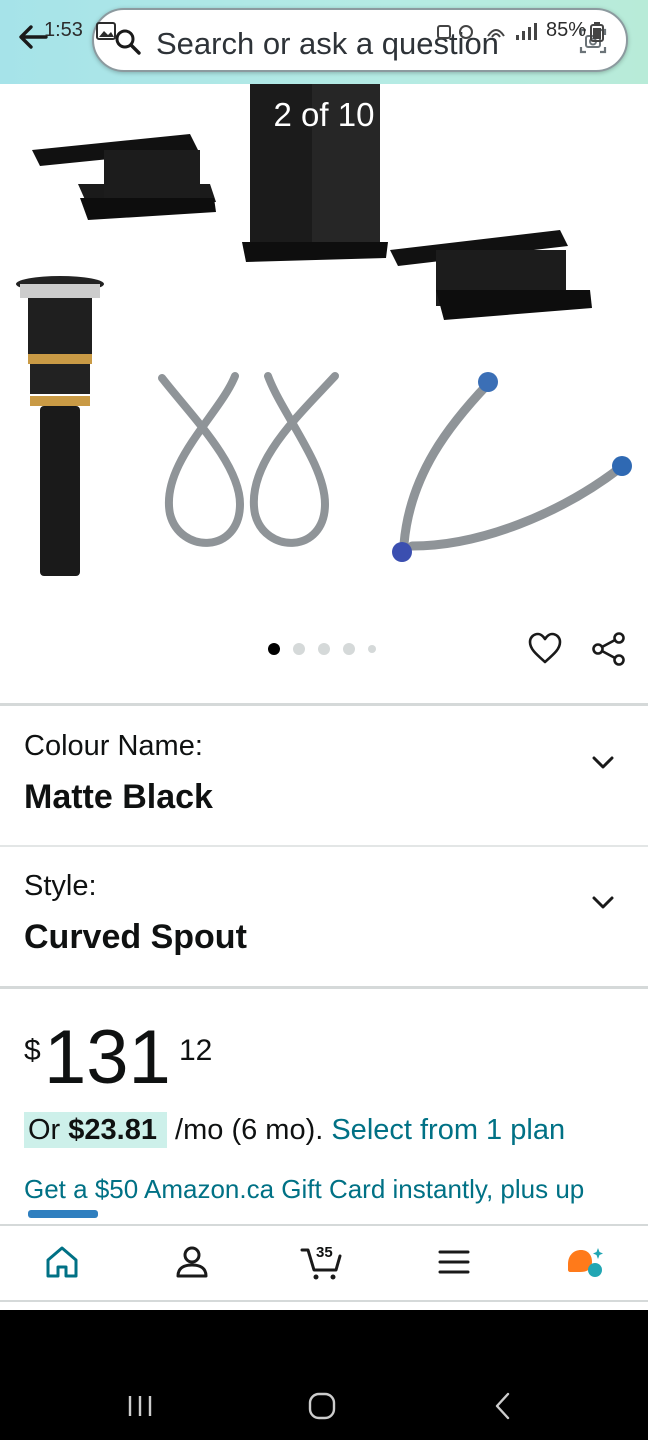 The image size is (648, 1440). What do you see at coordinates (324, 1217) in the screenshot?
I see `promo-continuation` at bounding box center [324, 1217].